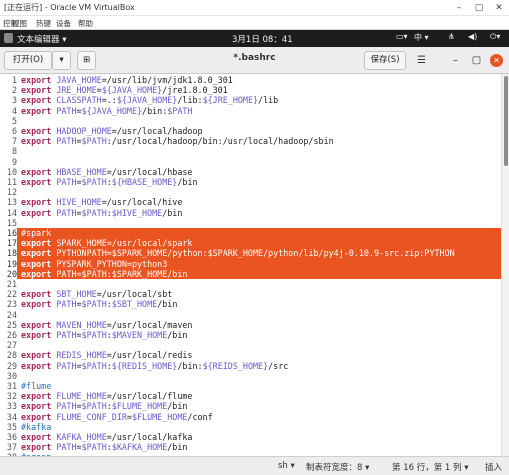 This screenshot has width=509, height=475. Describe the element at coordinates (459, 8) in the screenshot. I see `minimize-icon: –` at that location.